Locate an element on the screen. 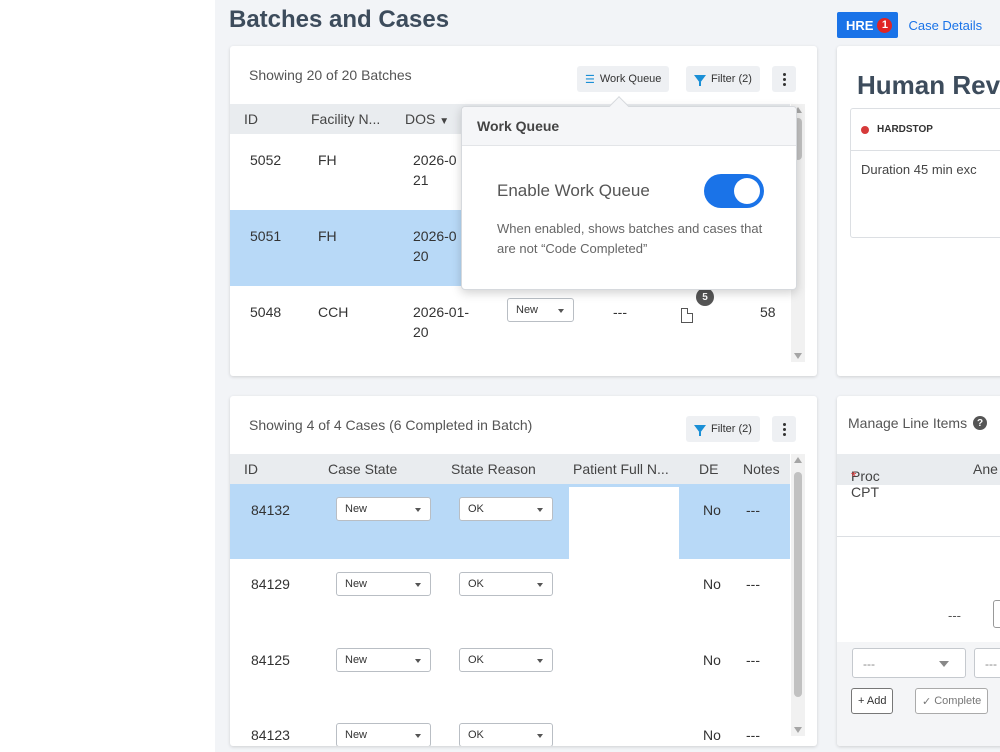 This screenshot has width=1000, height=752. work-queue-button-label: Work Queue is located at coordinates (630, 79).